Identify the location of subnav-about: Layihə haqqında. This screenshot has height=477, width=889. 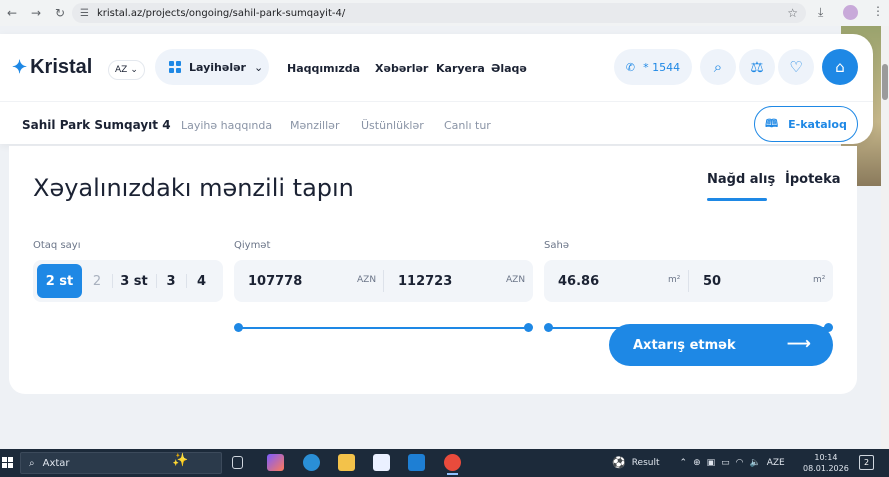
(226, 125).